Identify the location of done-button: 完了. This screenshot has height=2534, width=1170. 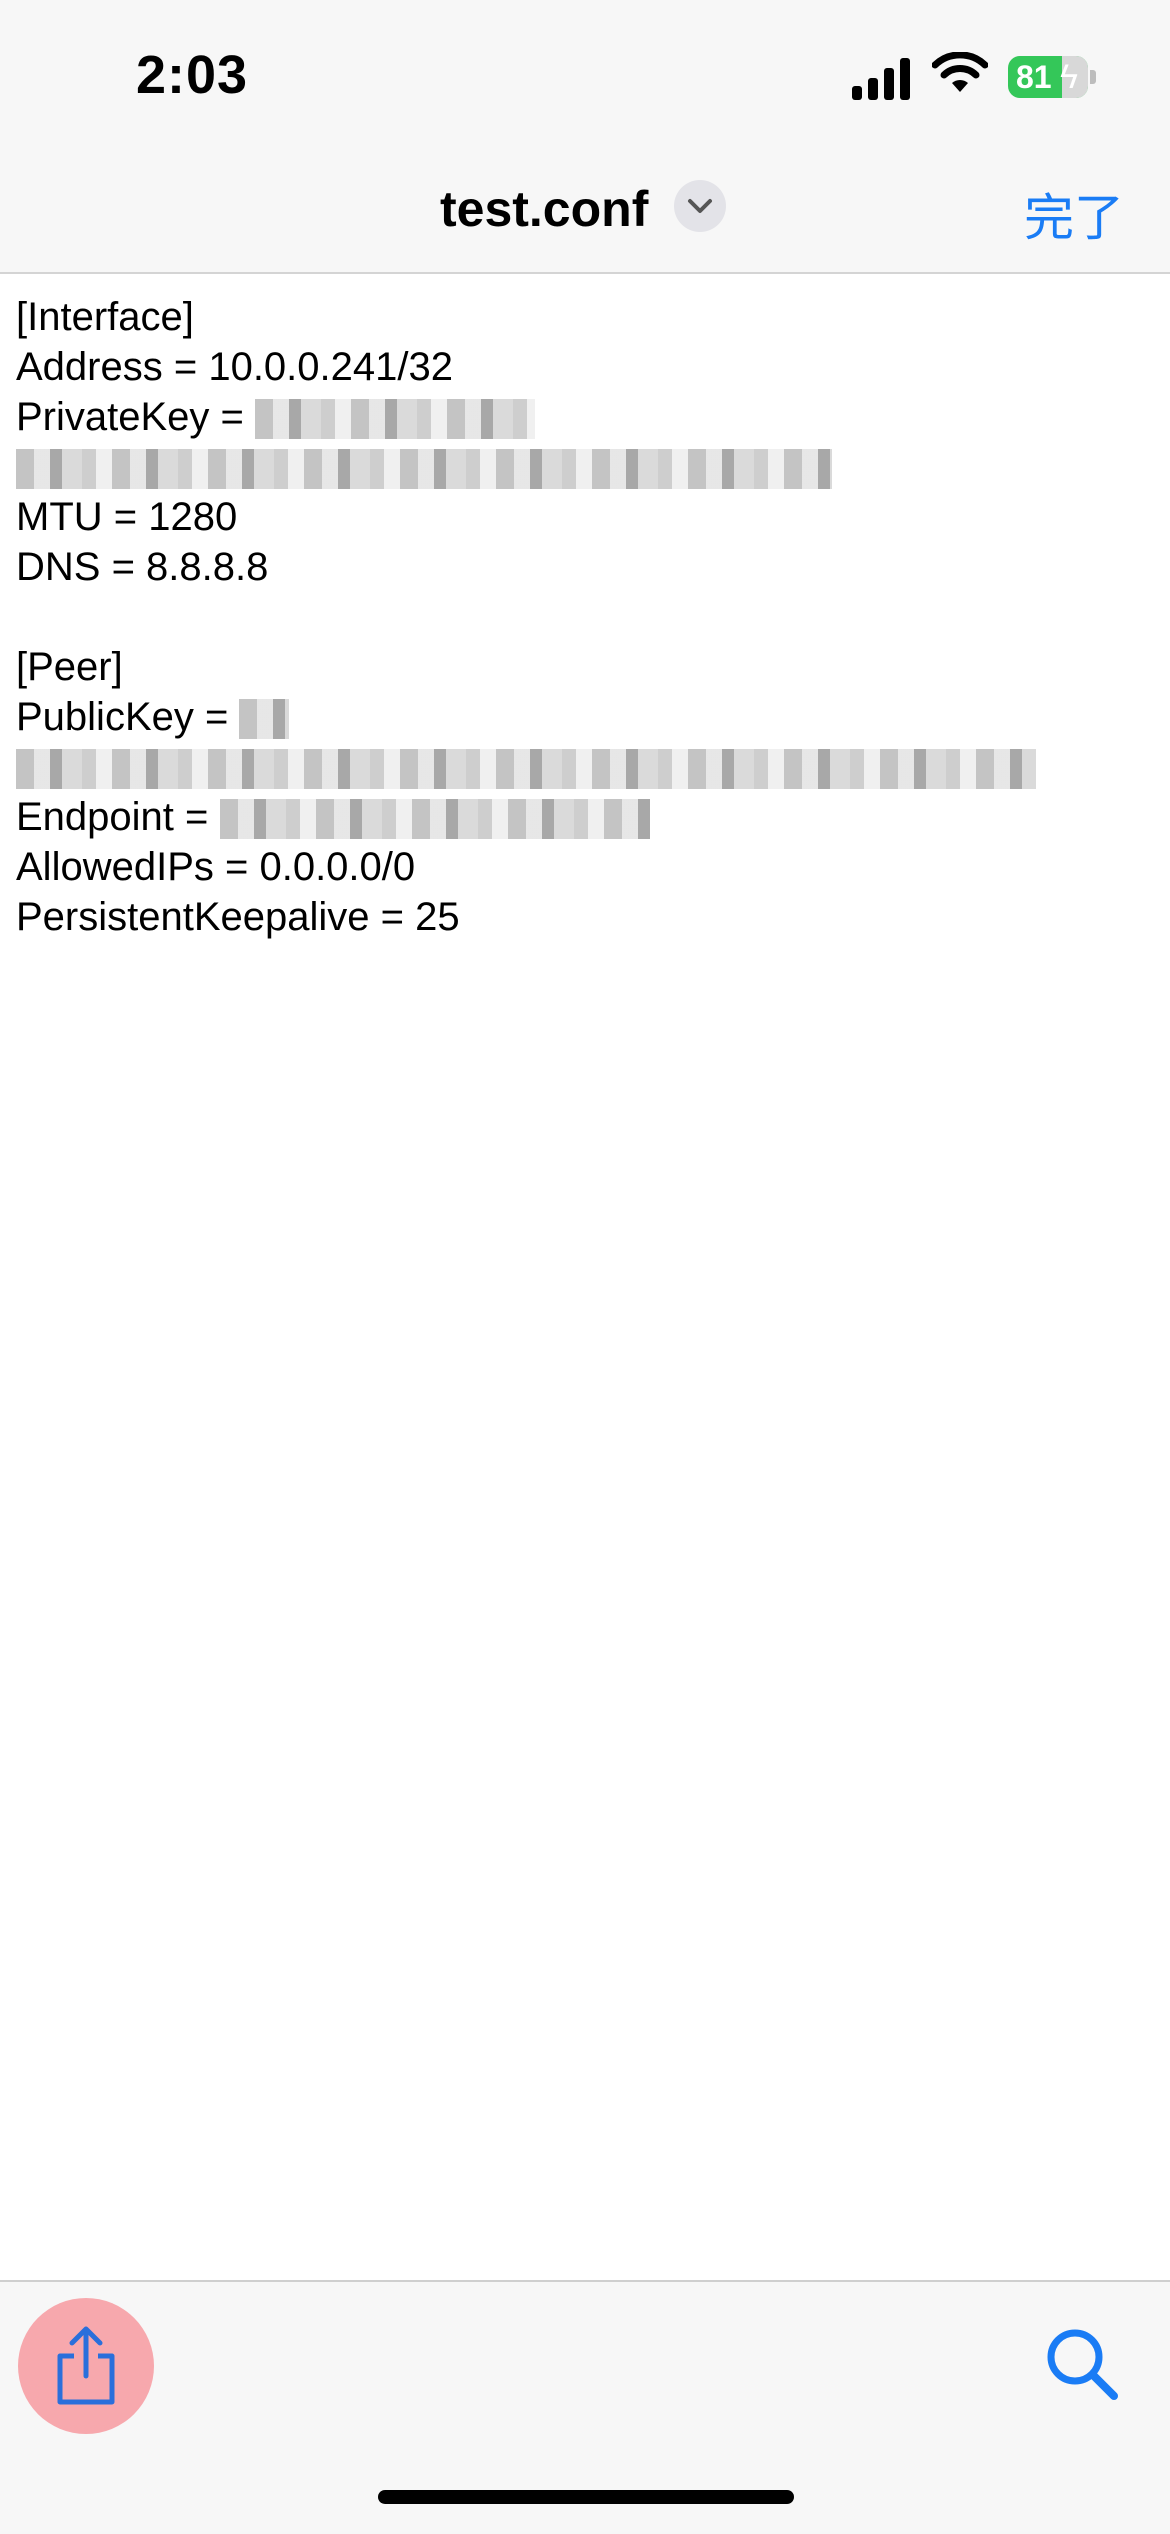
(1074, 214).